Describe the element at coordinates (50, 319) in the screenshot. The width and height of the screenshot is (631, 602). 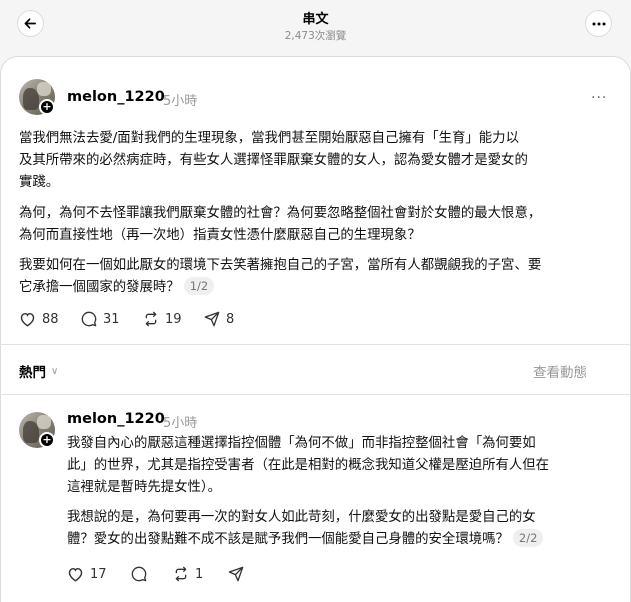
I see `like-count: 88` at that location.